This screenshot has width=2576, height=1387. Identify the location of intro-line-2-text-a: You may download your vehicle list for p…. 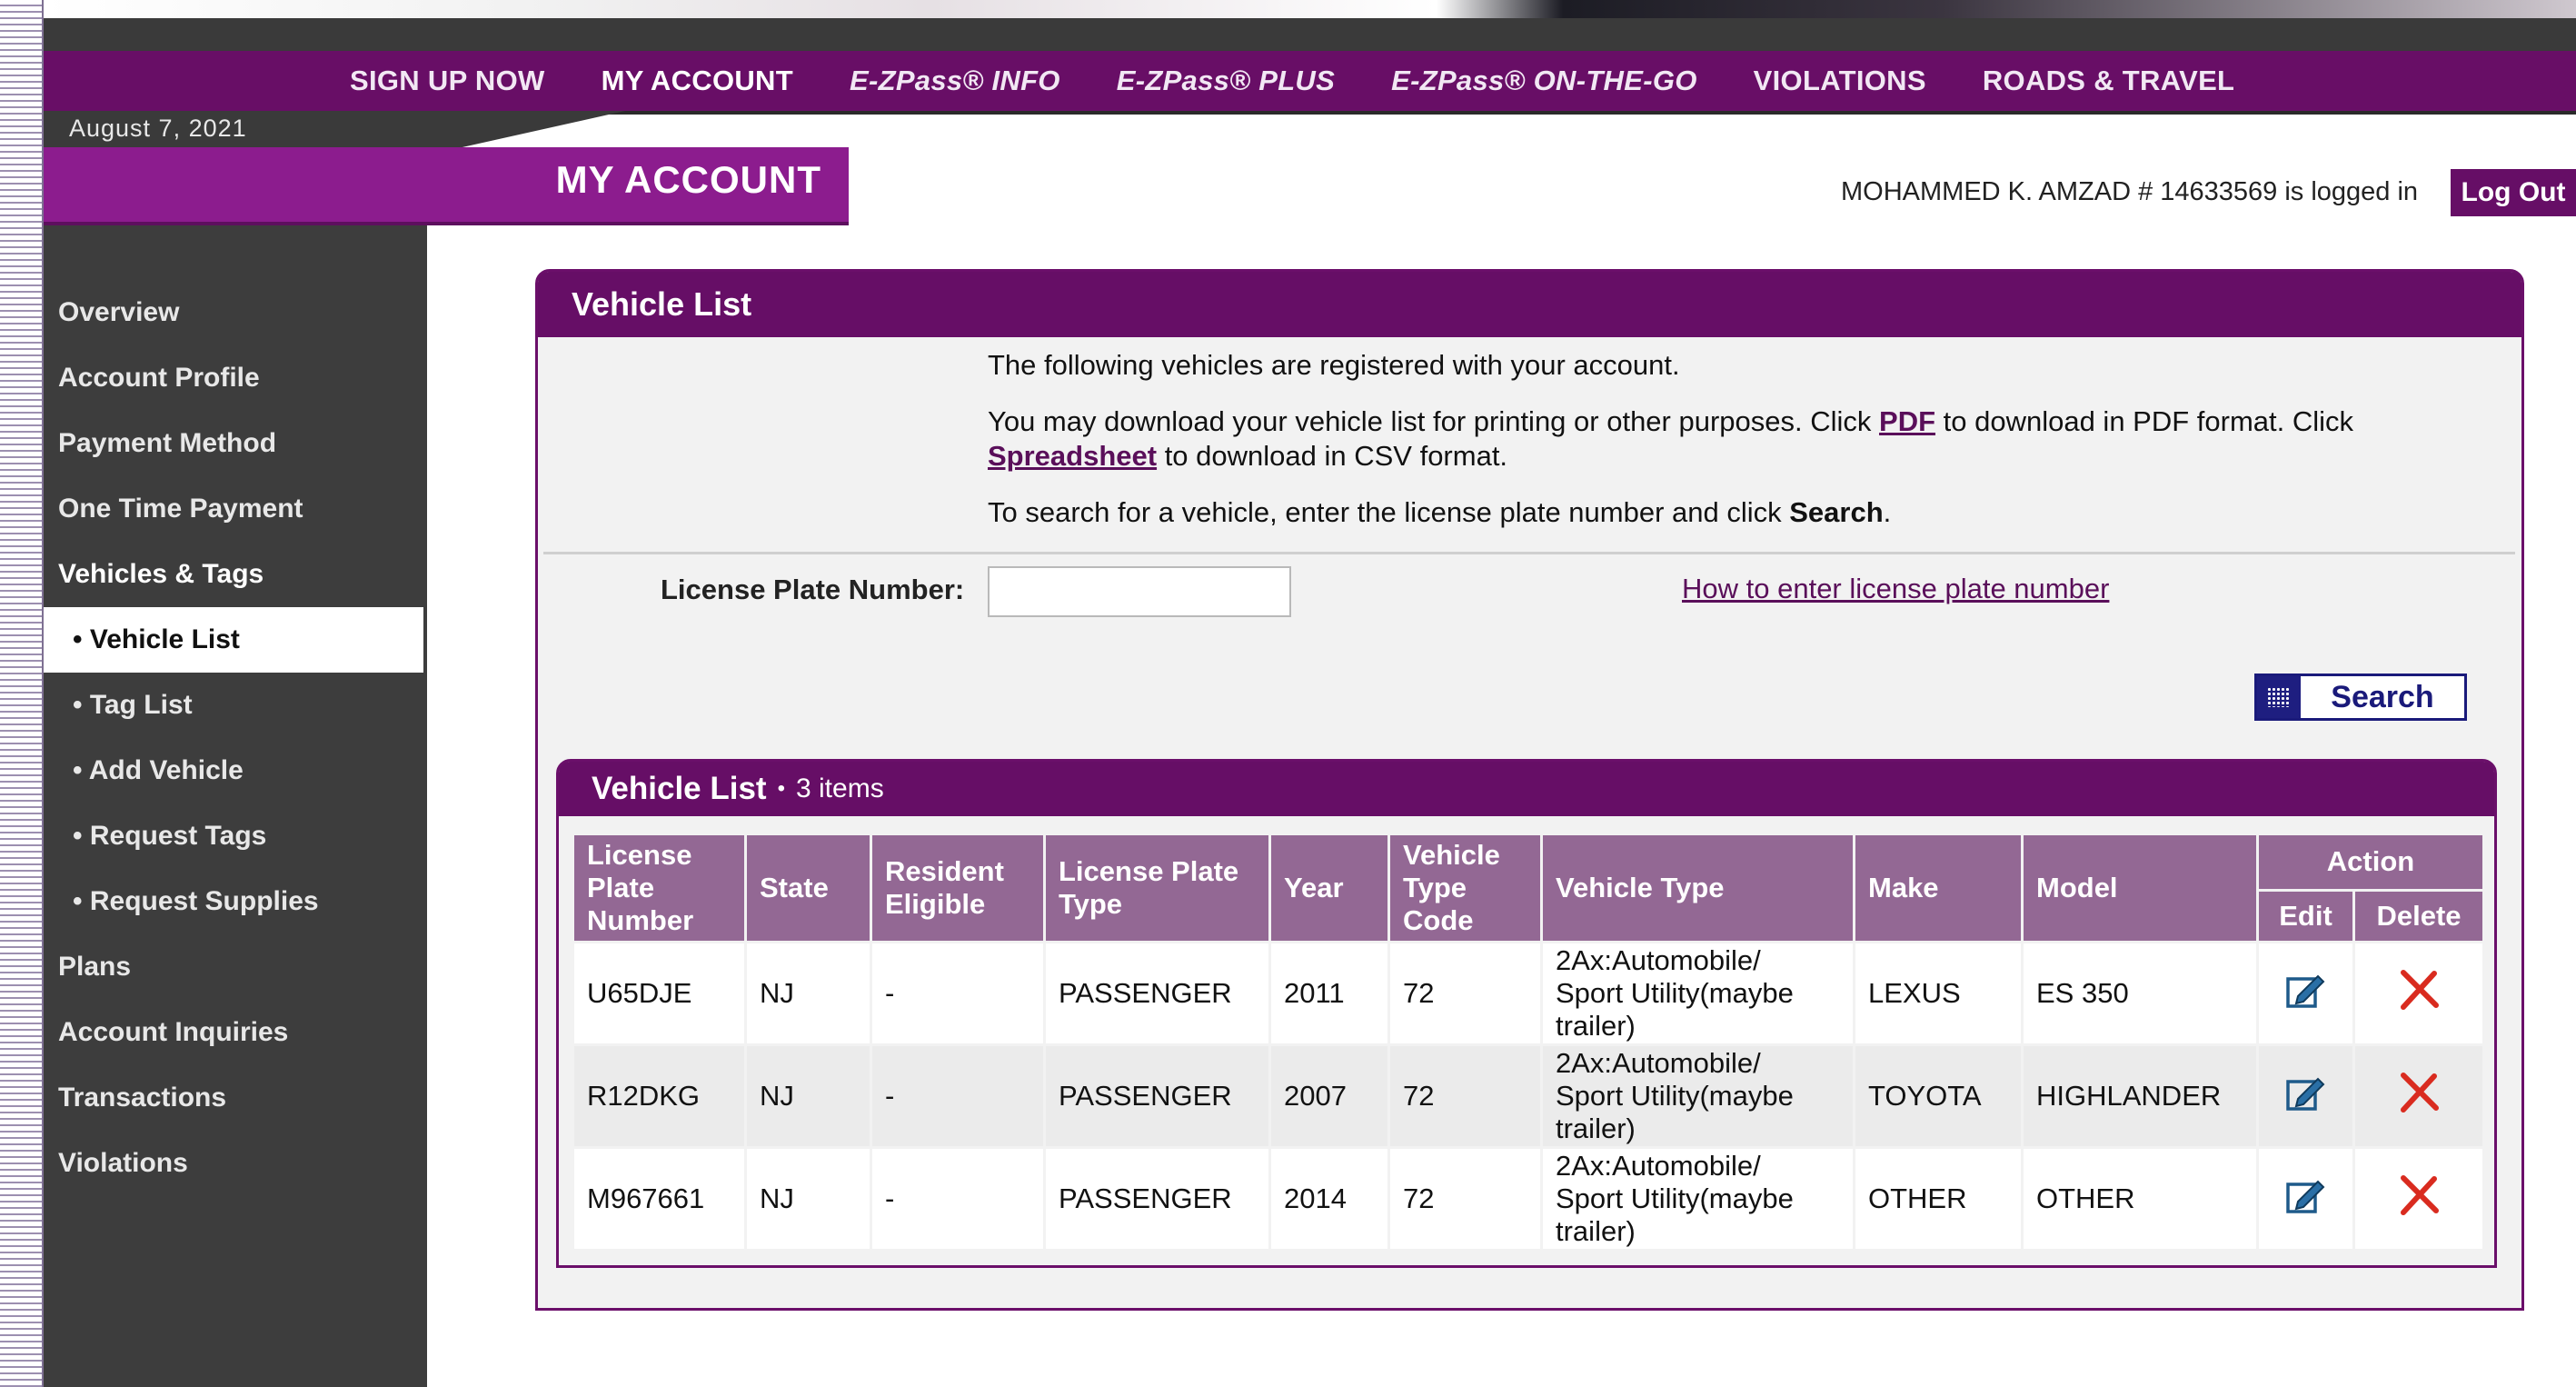
(1434, 421).